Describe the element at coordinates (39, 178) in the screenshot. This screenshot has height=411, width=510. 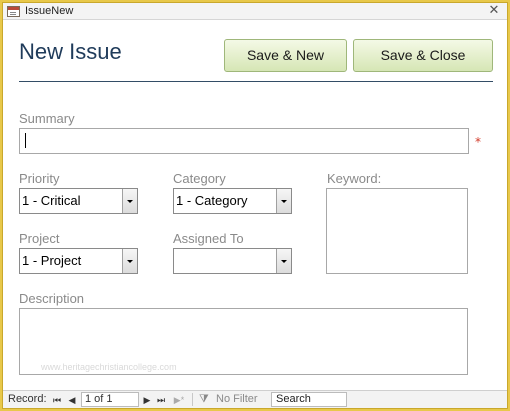
I see `priority-label: Priority` at that location.